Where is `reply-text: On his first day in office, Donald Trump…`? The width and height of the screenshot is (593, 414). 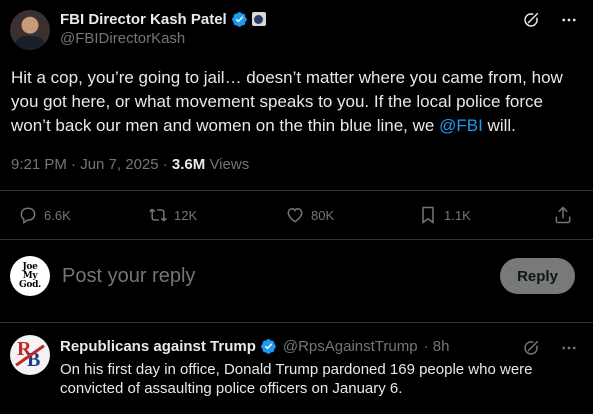 reply-text: On his first day in office, Donald Trump… is located at coordinates (296, 379).